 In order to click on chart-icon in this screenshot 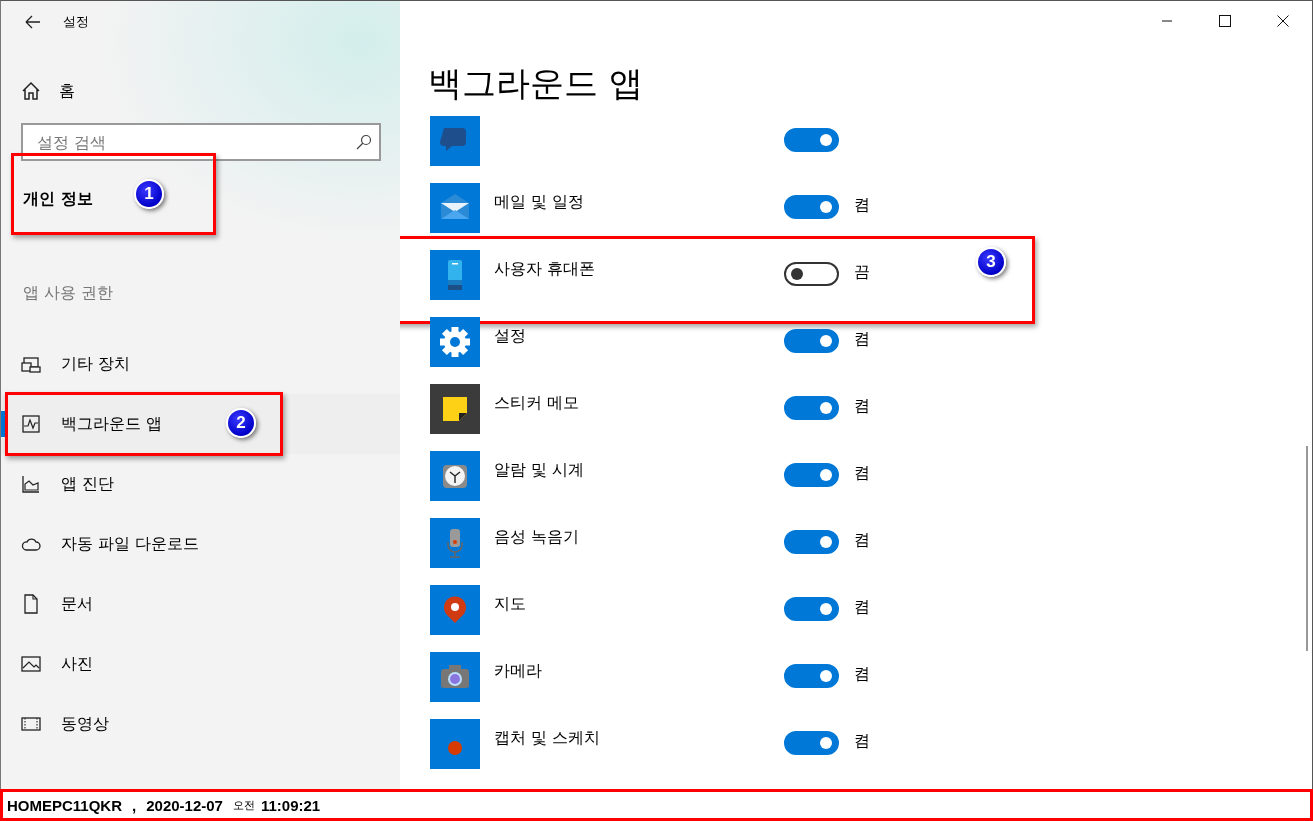, I will do `click(31, 424)`.